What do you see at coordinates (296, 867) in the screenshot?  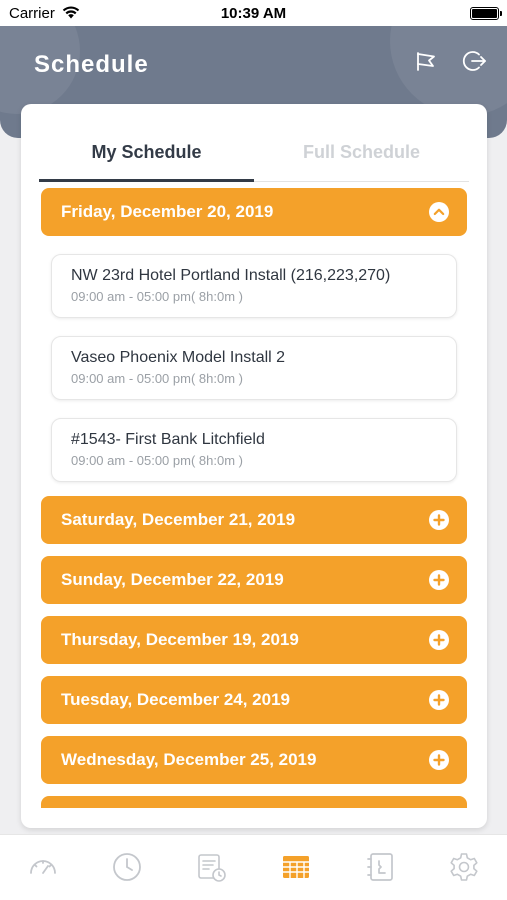 I see `schedule-grid-icon` at bounding box center [296, 867].